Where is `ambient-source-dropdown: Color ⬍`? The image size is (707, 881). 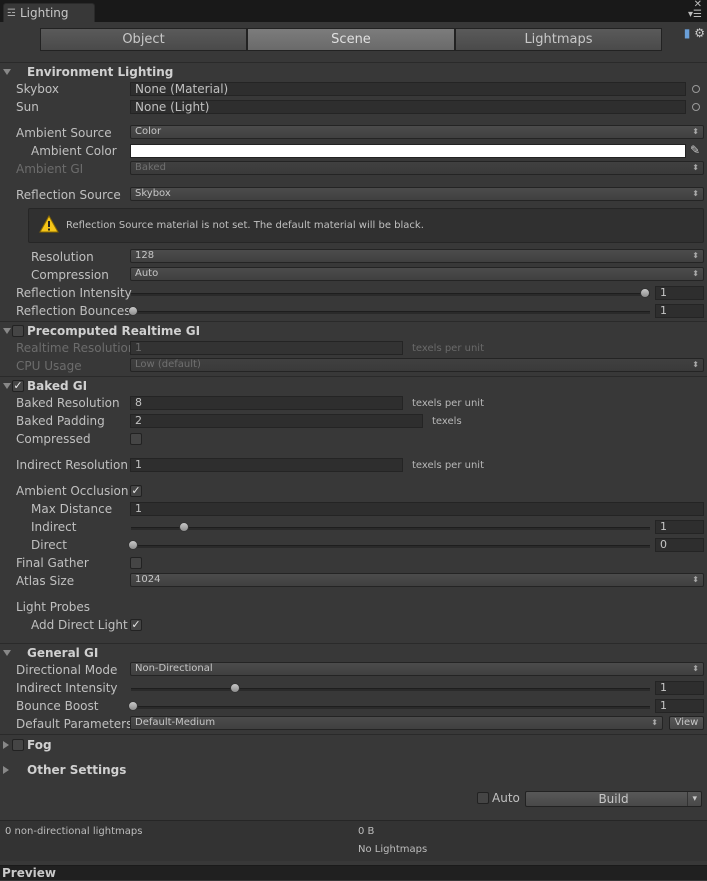 ambient-source-dropdown: Color ⬍ is located at coordinates (417, 132).